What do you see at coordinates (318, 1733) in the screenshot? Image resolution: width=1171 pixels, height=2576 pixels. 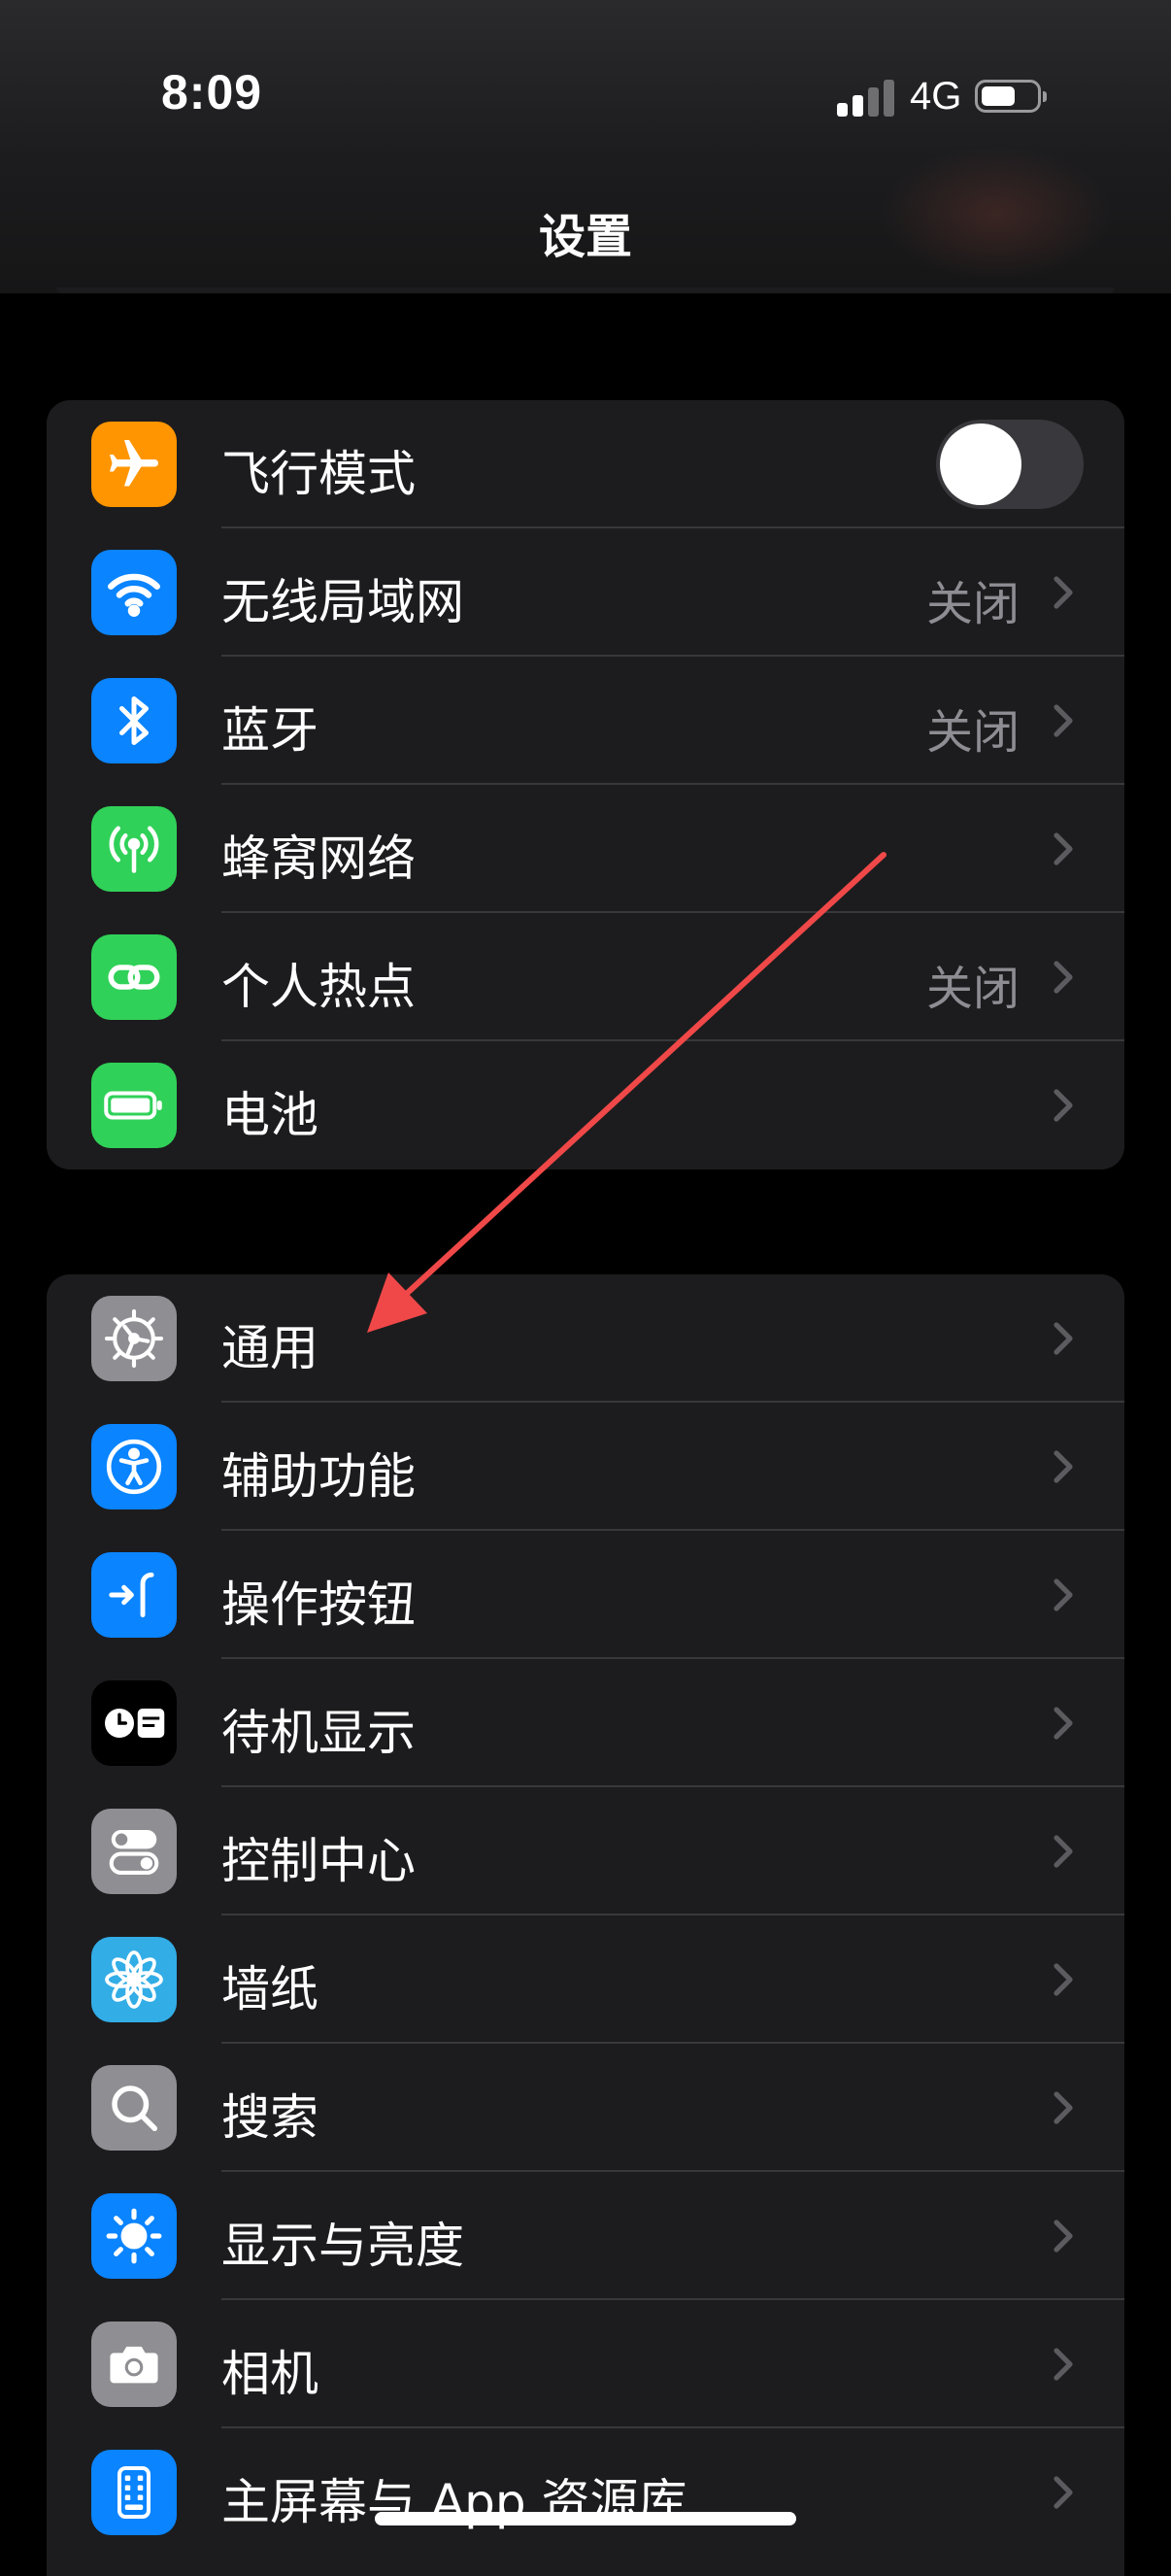 I see `row-label: 待机显示` at bounding box center [318, 1733].